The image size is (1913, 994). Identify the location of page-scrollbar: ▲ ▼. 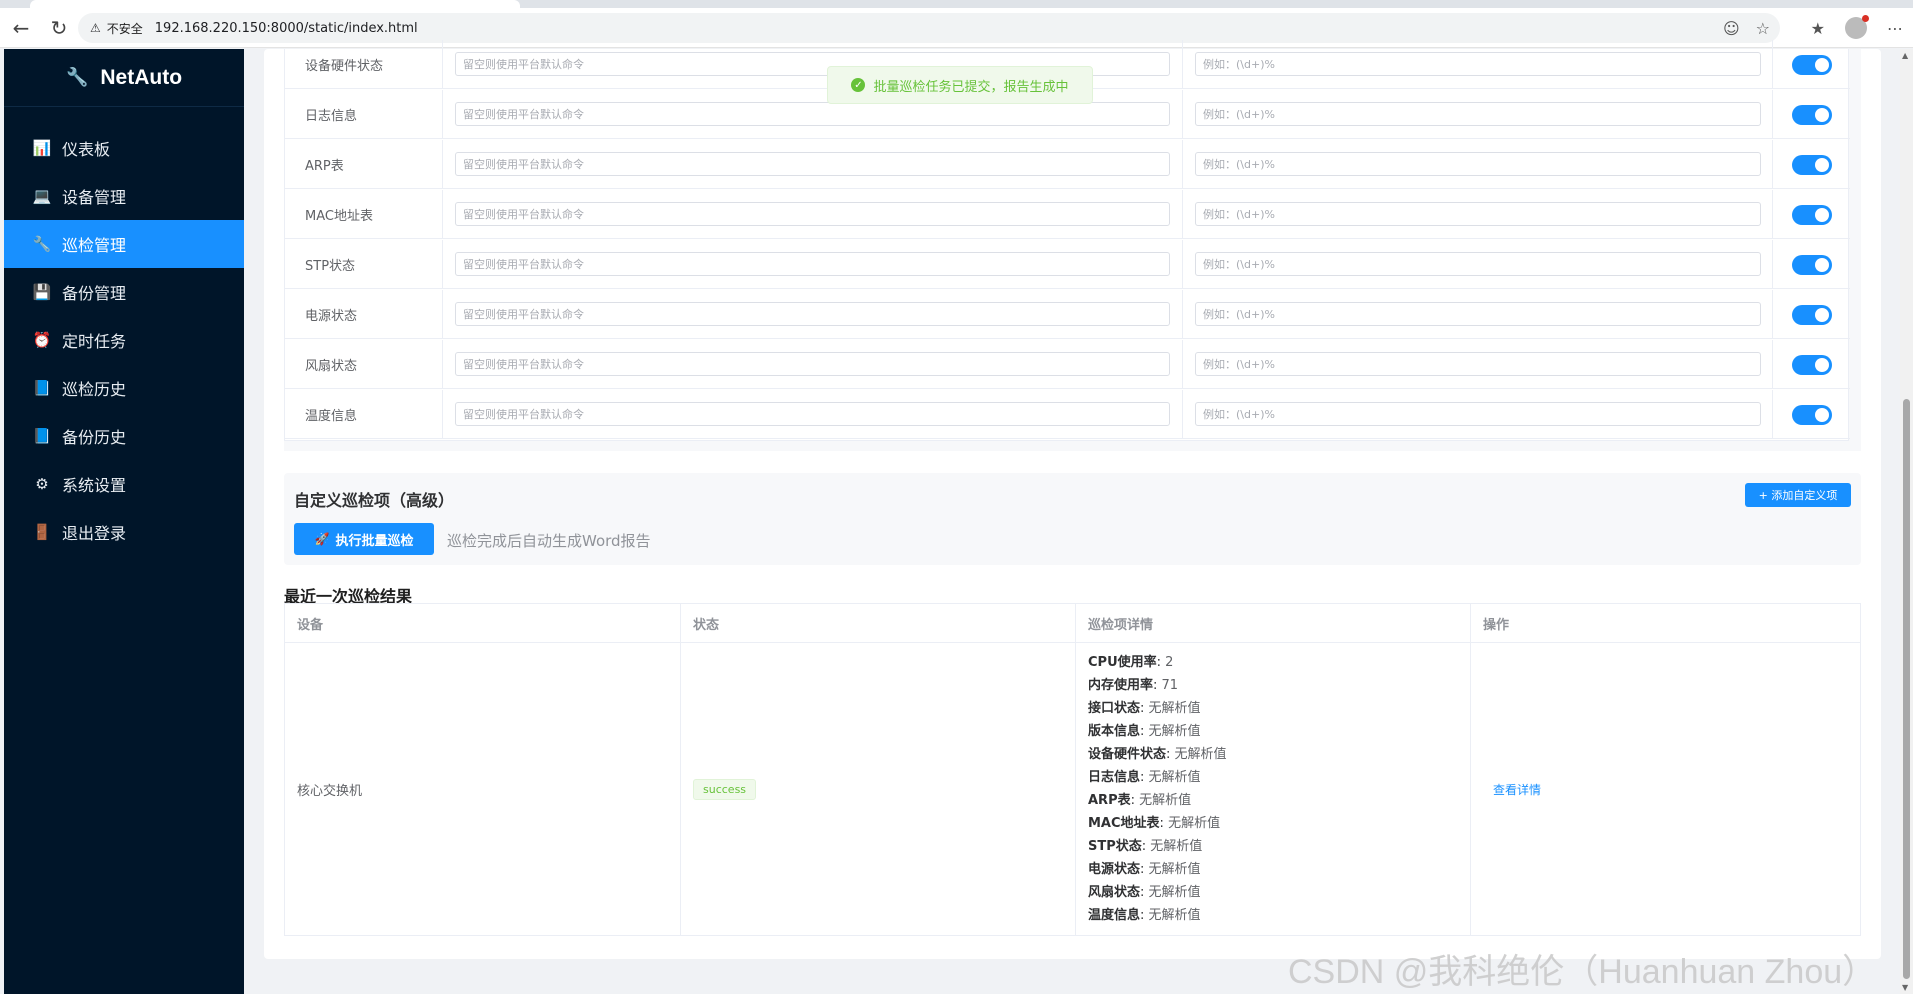
(1906, 521).